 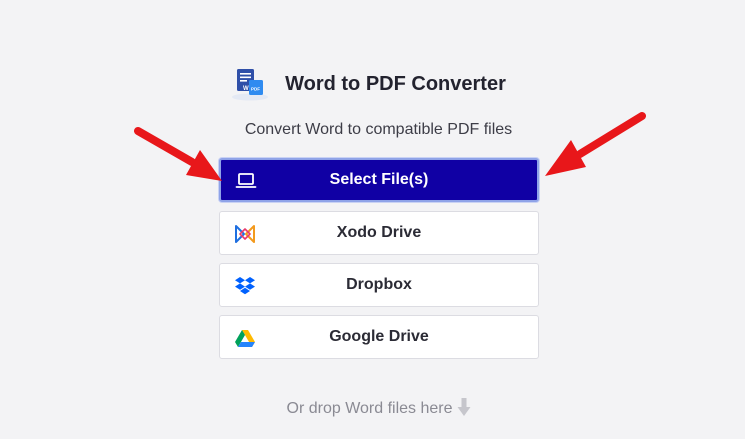 What do you see at coordinates (245, 338) in the screenshot?
I see `google-drive-logo-icon` at bounding box center [245, 338].